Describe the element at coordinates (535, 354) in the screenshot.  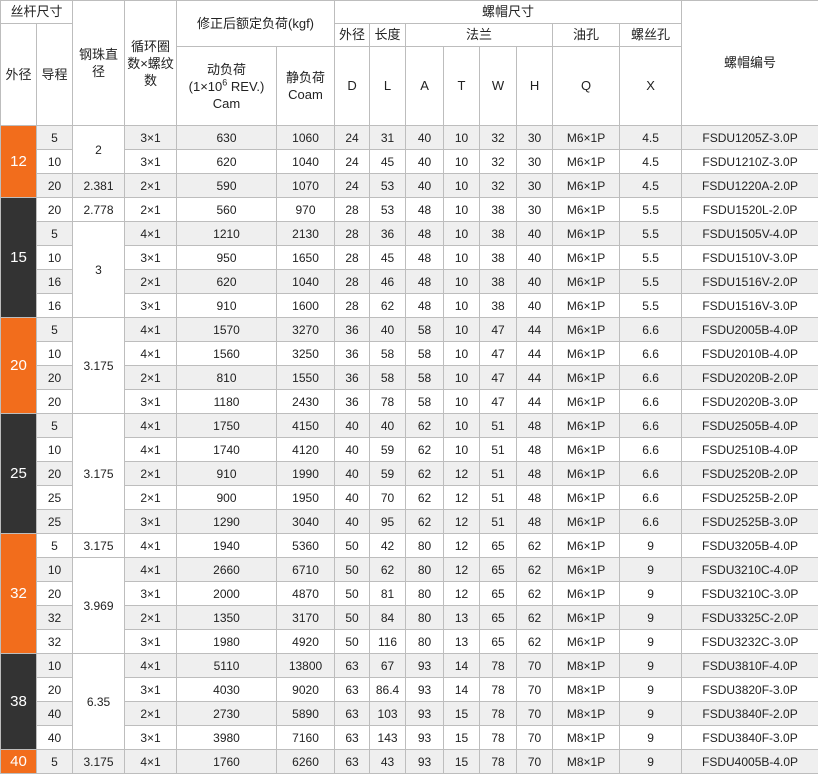
I see `flange-h-cell: 44` at that location.